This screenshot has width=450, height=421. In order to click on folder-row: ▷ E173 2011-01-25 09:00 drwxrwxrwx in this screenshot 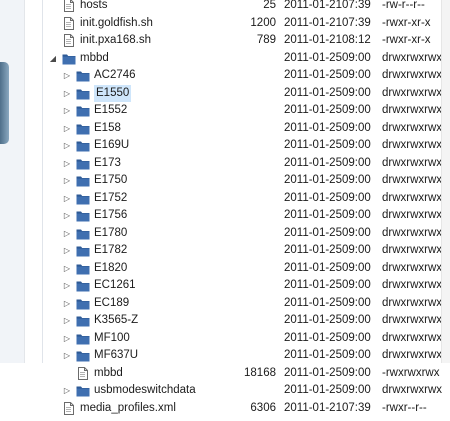, I will do `click(221, 163)`.